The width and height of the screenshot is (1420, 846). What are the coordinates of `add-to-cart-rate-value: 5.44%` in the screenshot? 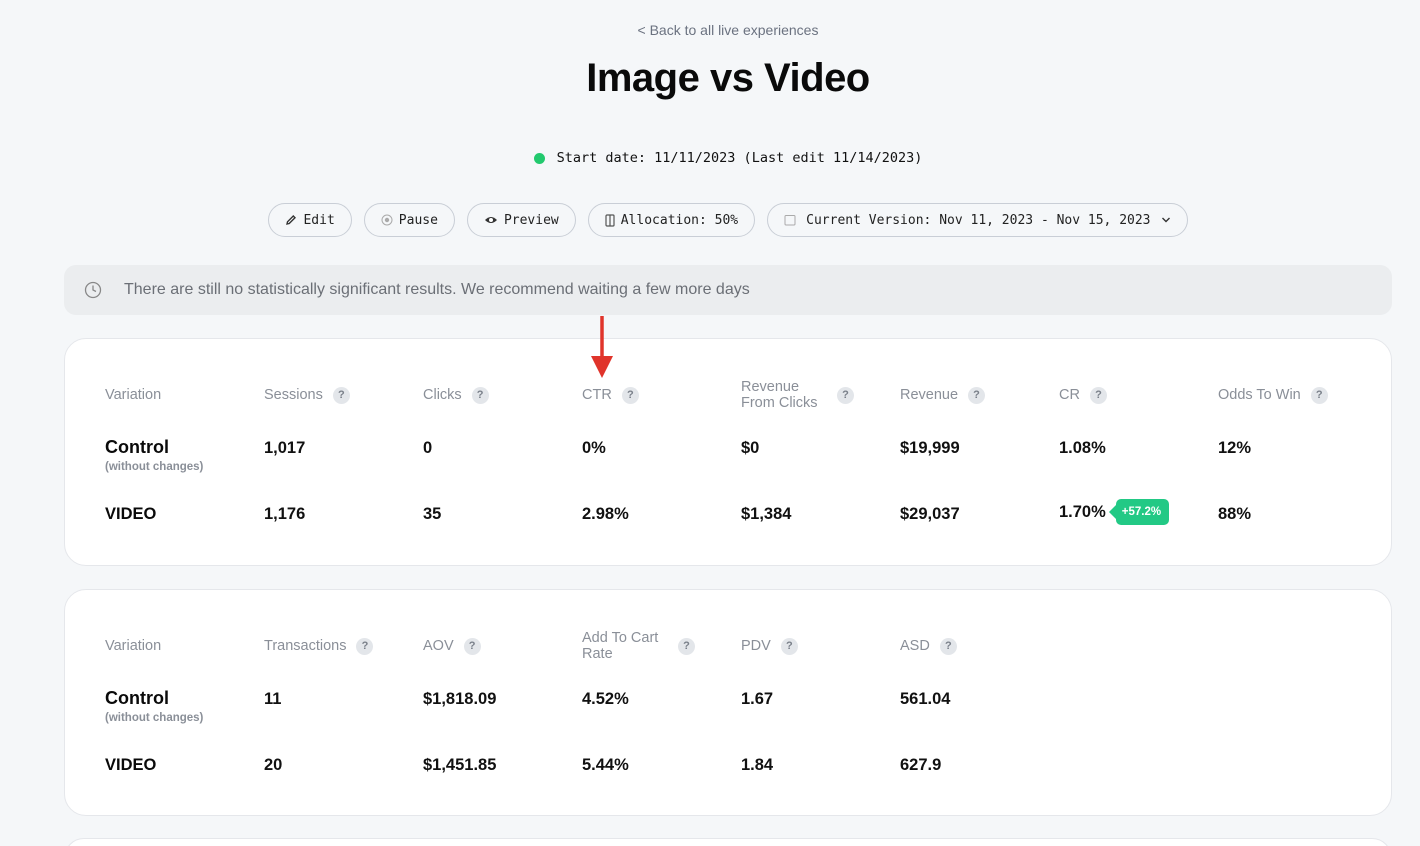 It's located at (605, 765).